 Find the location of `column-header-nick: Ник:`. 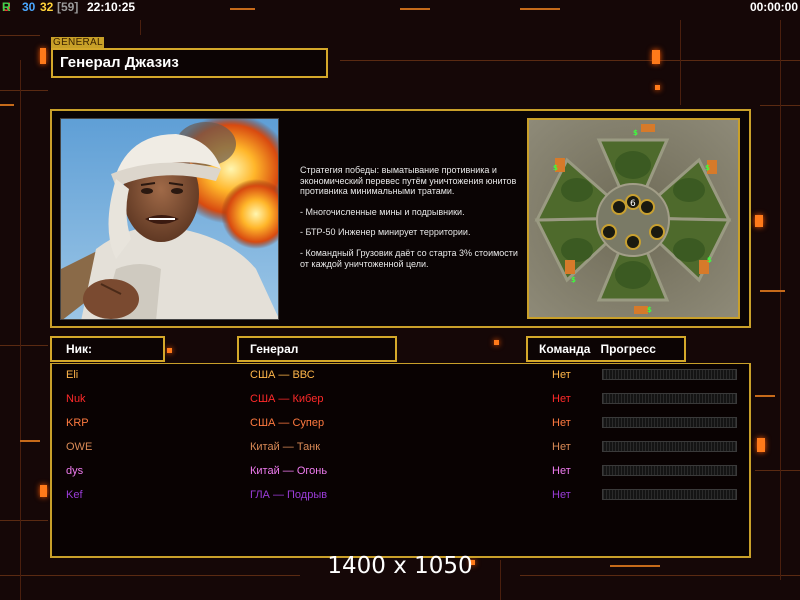

column-header-nick: Ник: is located at coordinates (107, 349).